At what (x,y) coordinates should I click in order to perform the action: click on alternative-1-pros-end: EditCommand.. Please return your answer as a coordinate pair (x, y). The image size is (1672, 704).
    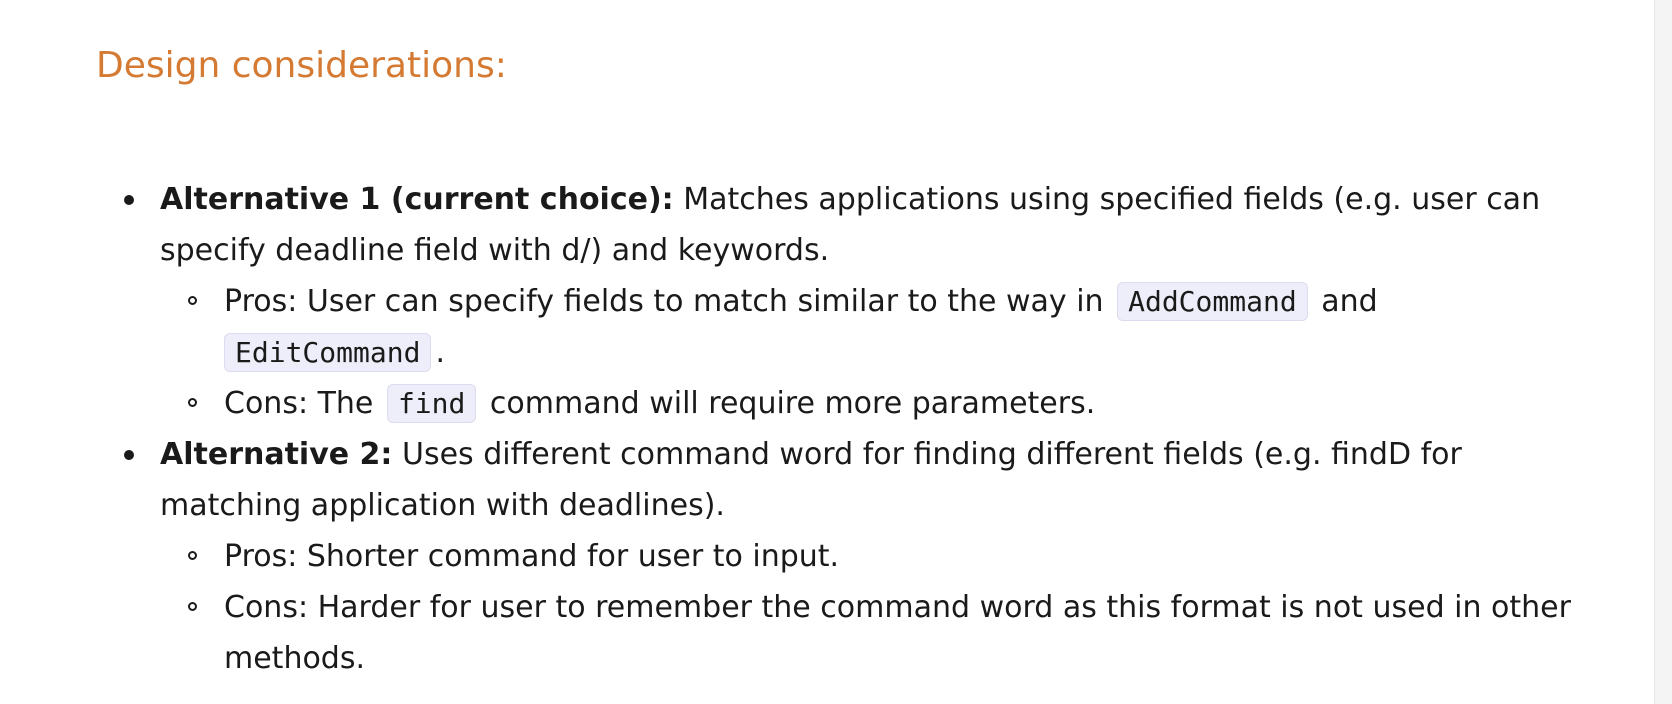
    Looking at the image, I should click on (334, 352).